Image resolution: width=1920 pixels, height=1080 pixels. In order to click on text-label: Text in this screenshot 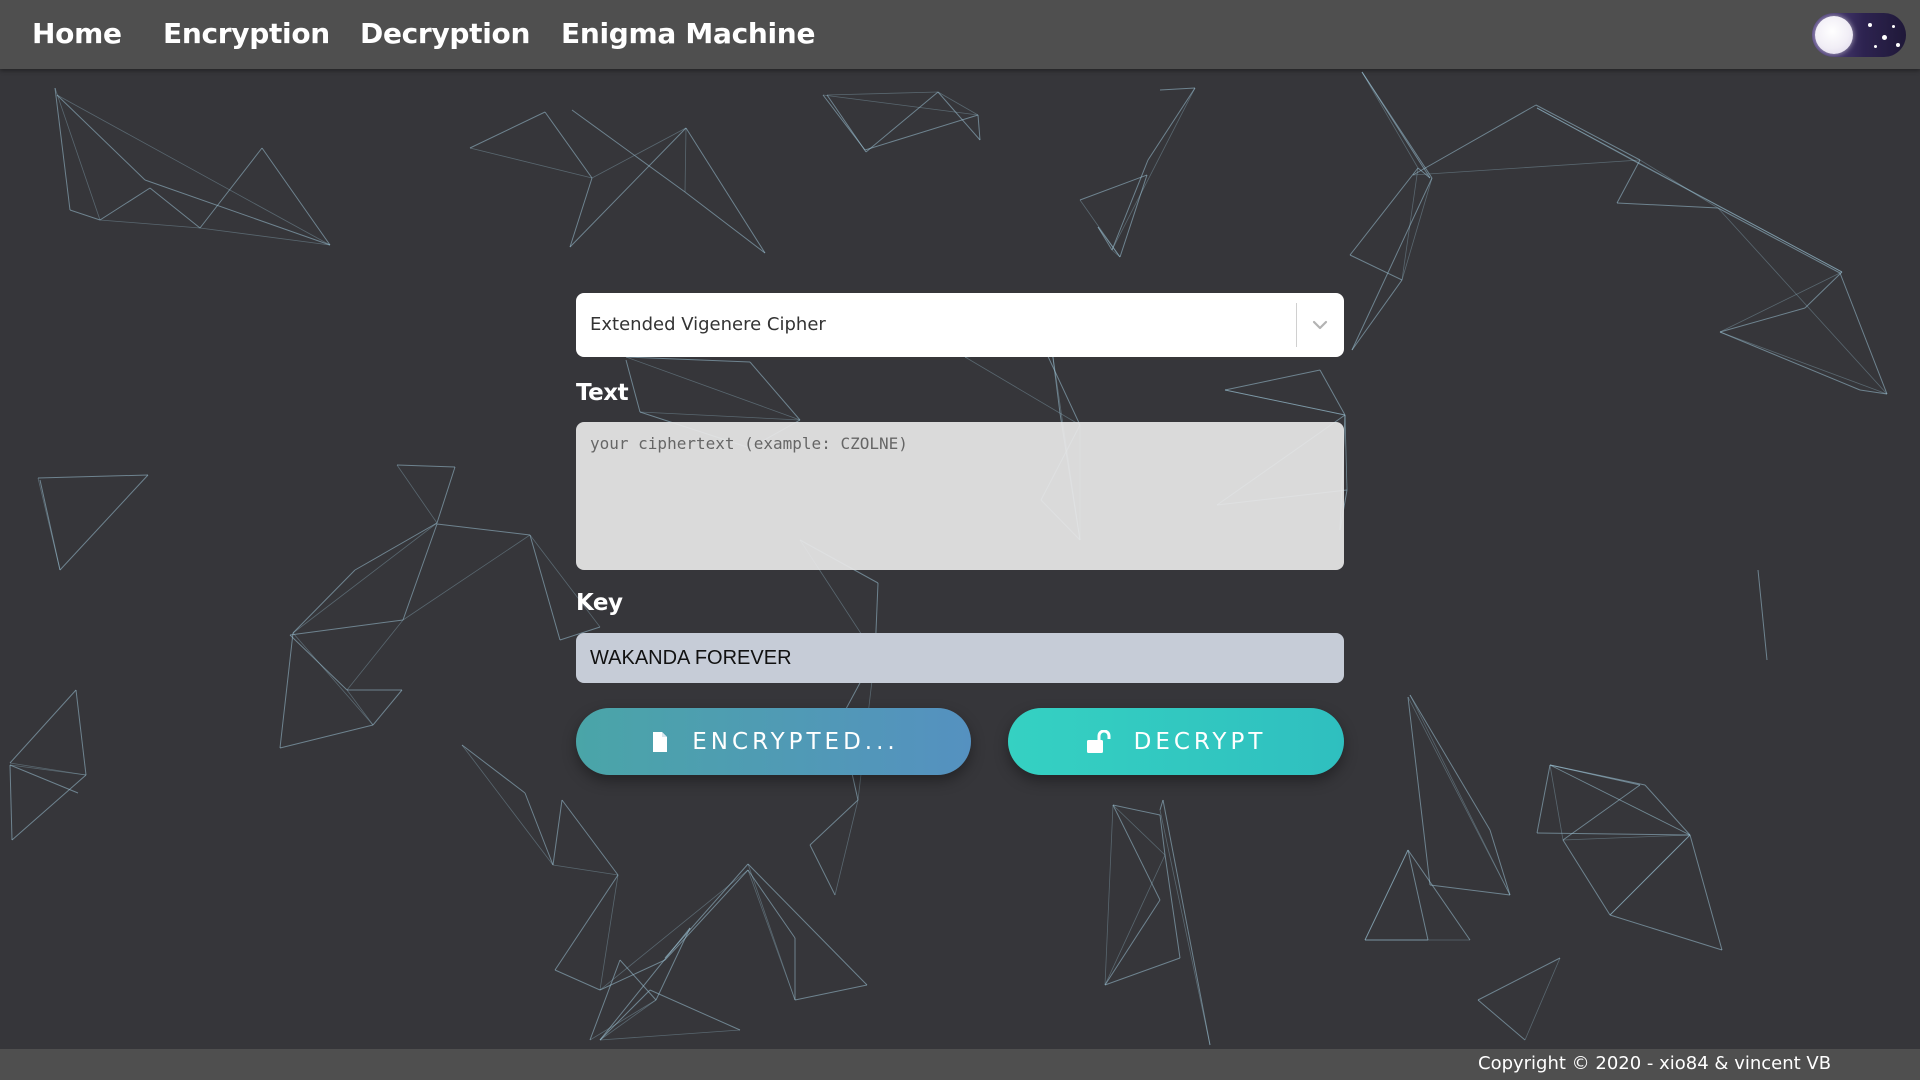, I will do `click(602, 393)`.